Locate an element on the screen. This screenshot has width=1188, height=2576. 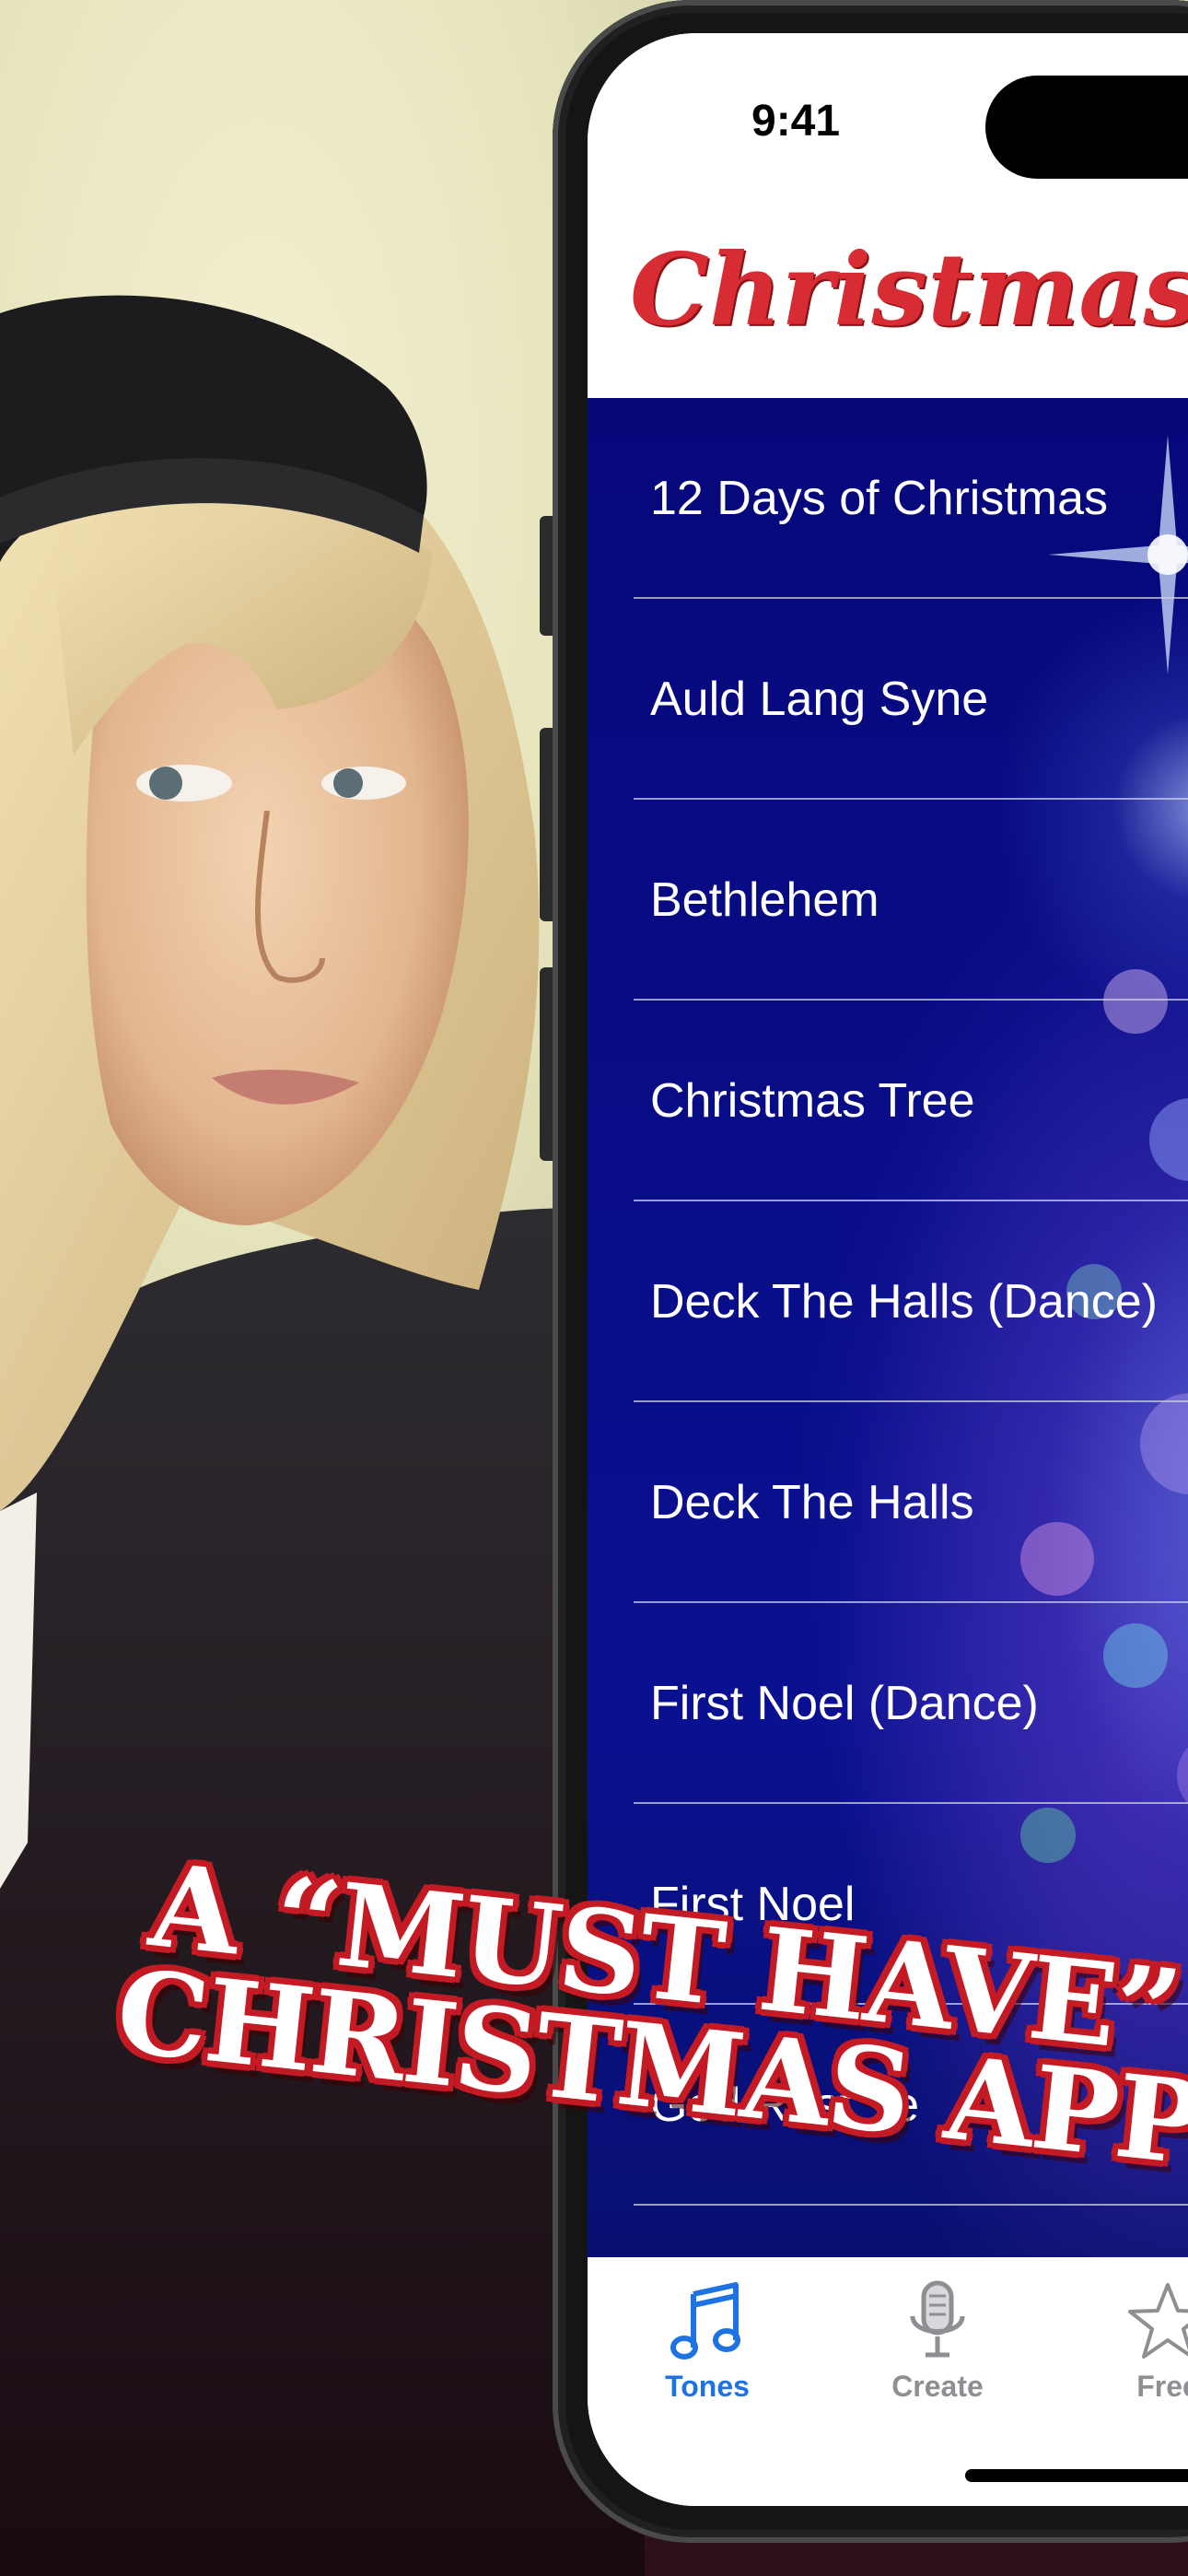
app-header: Christmas Jingles is located at coordinates (888, 303).